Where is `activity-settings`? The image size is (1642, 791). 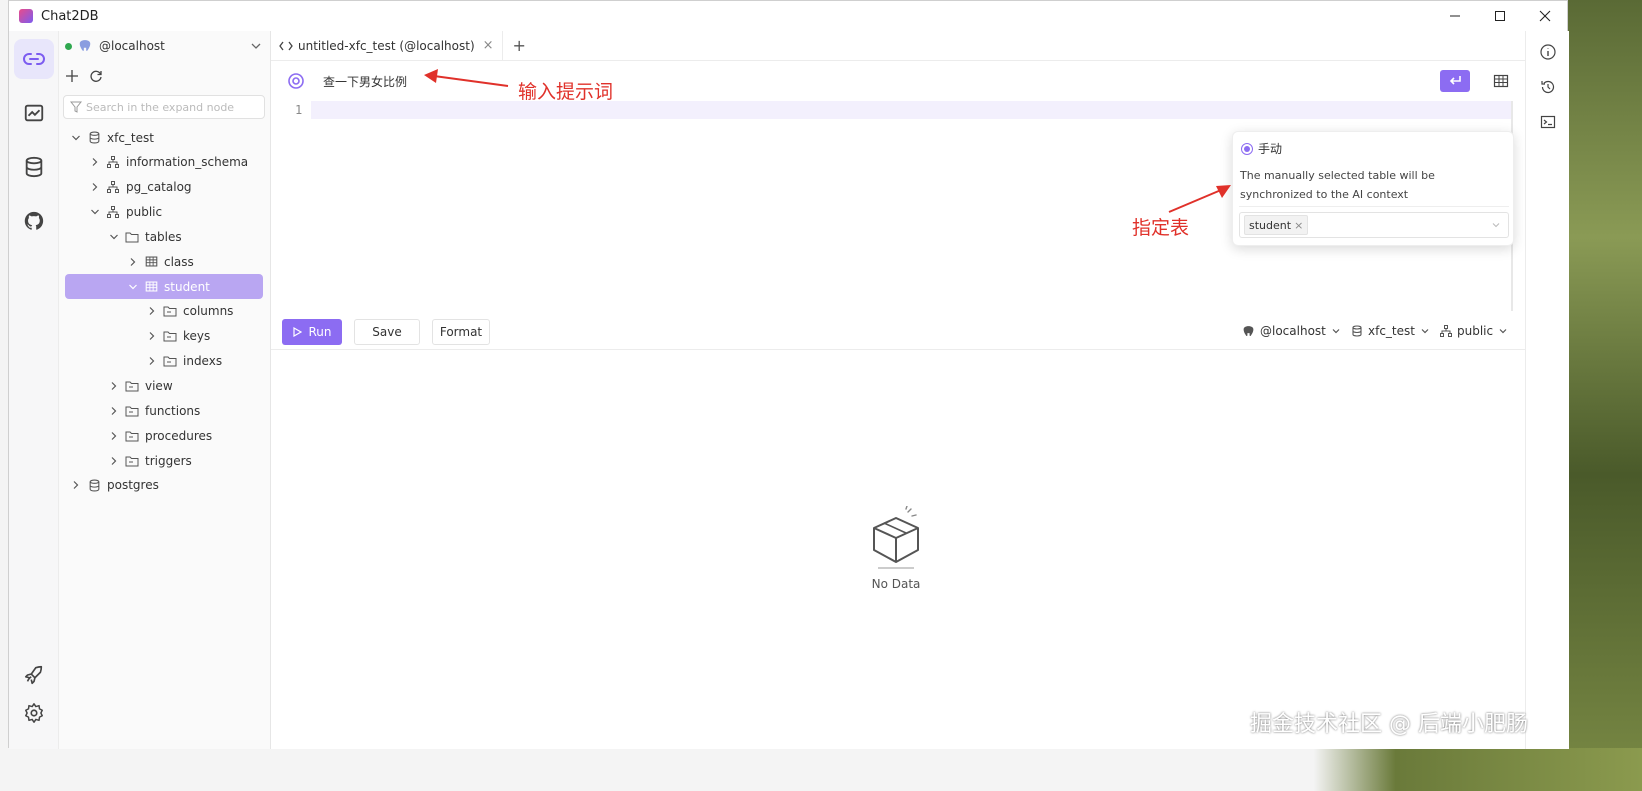 activity-settings is located at coordinates (34, 713).